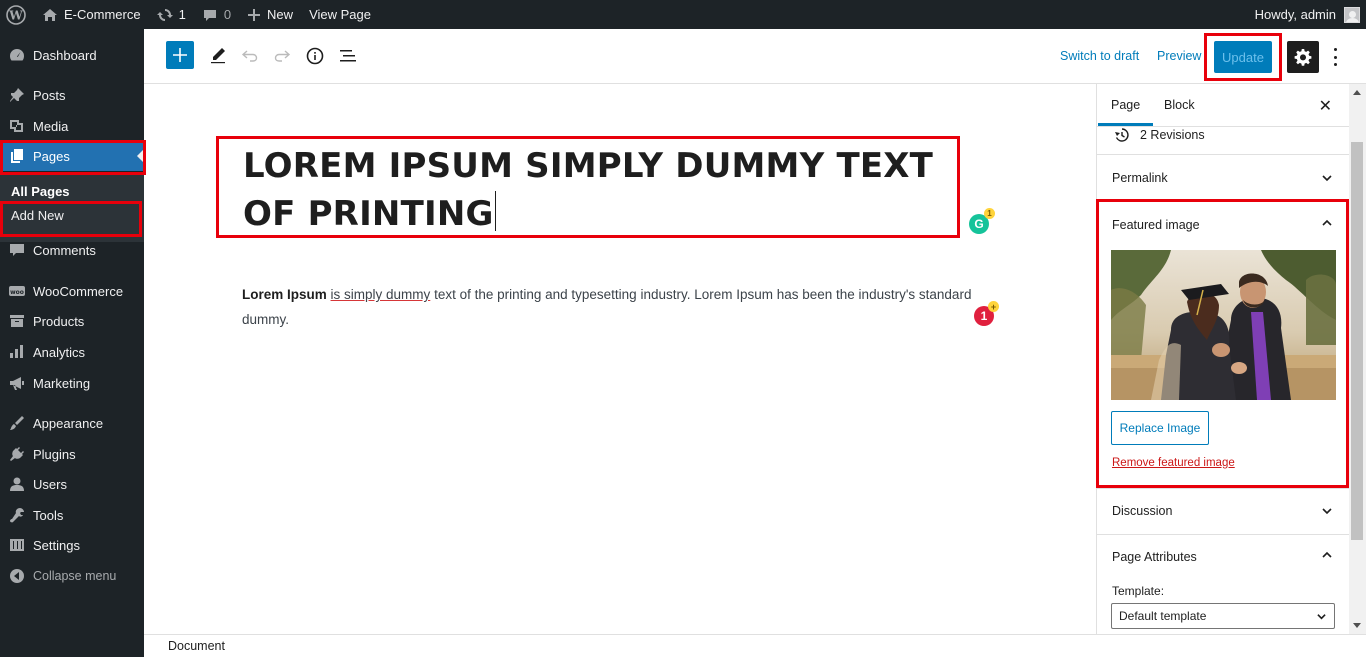  What do you see at coordinates (17, 423) in the screenshot?
I see `brush-icon` at bounding box center [17, 423].